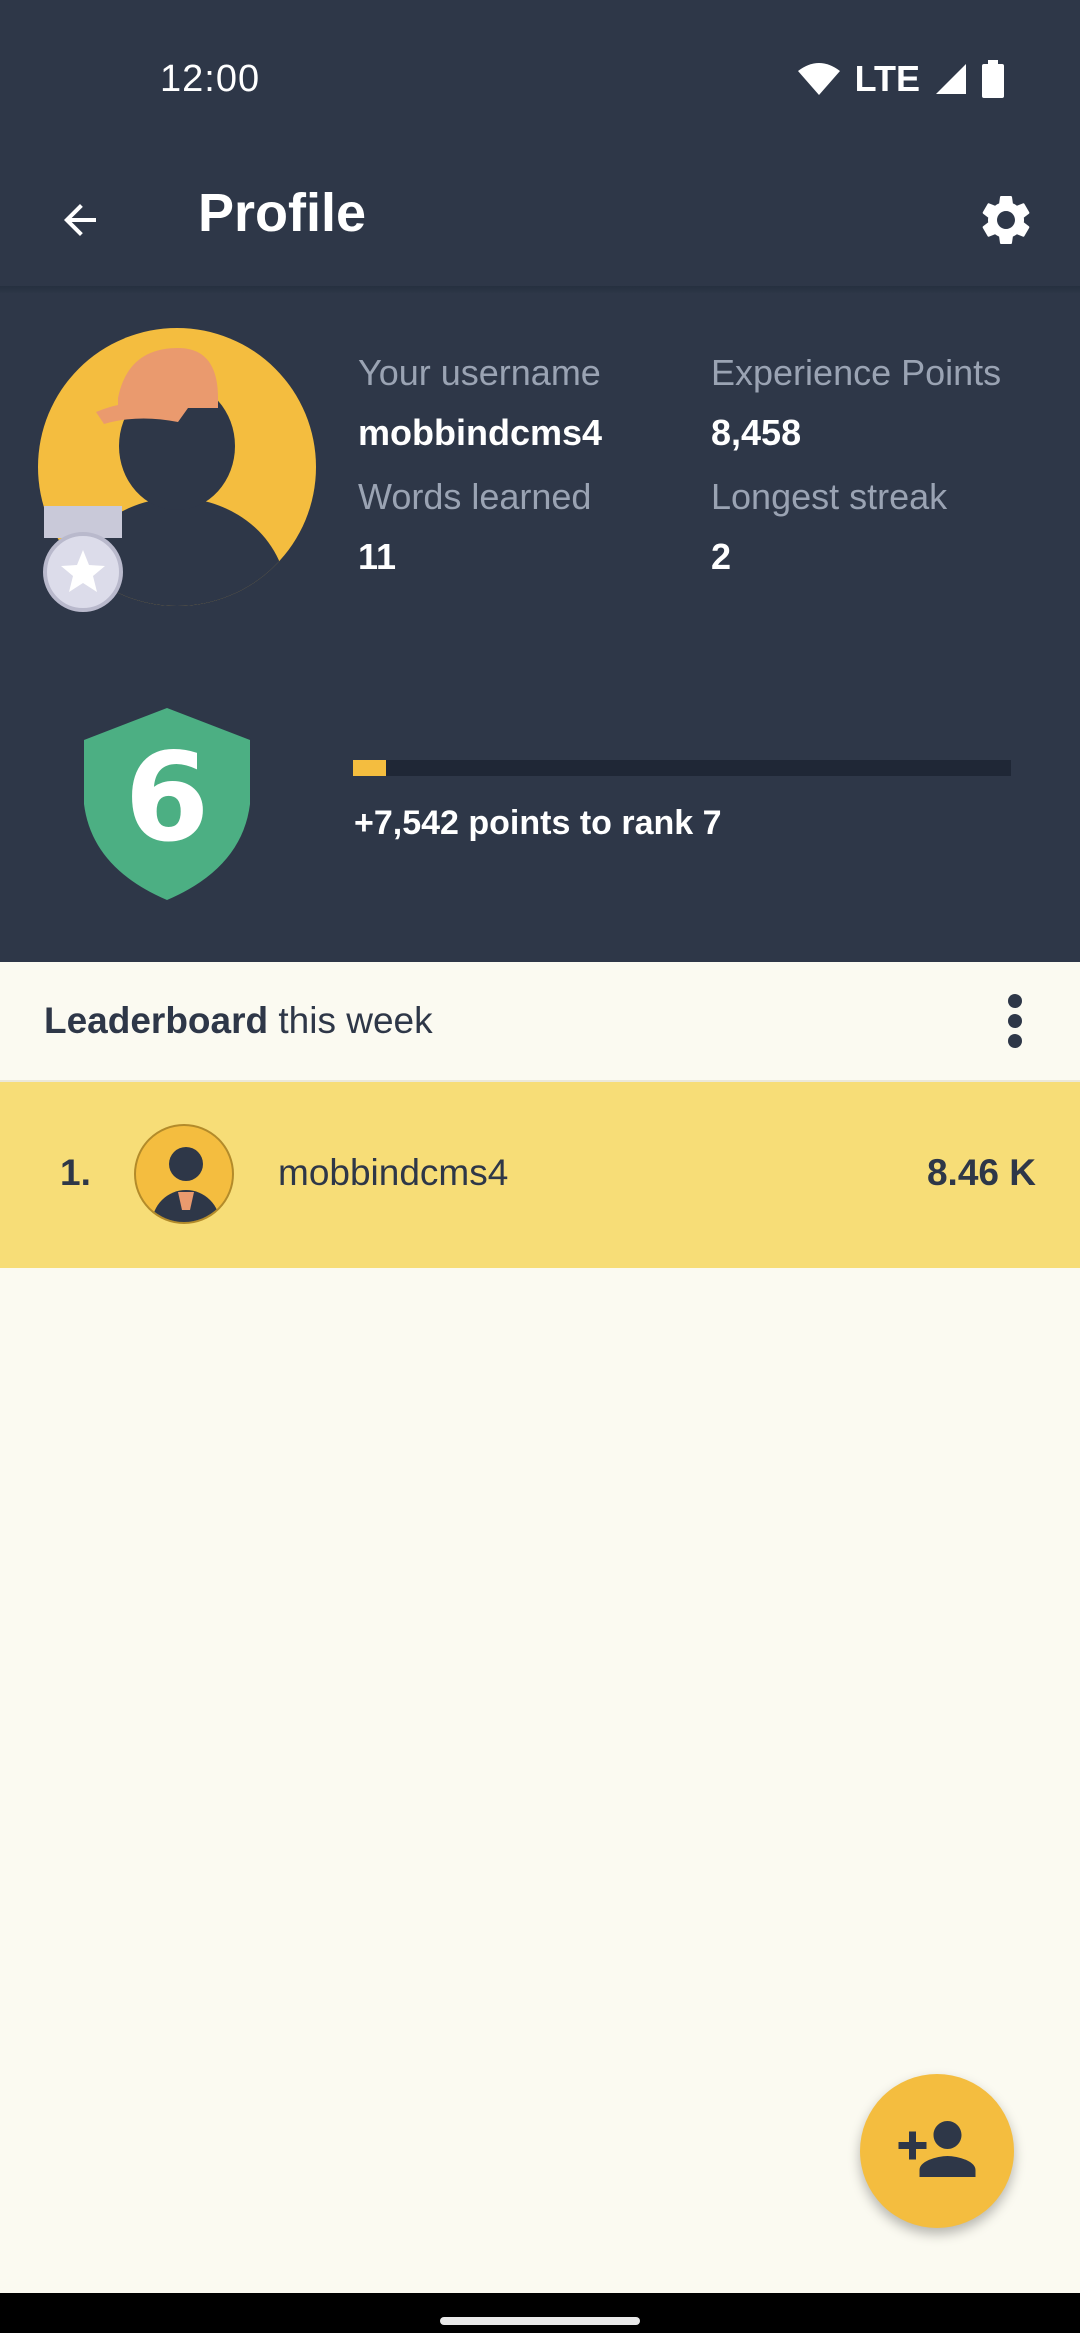 The image size is (1080, 2333). What do you see at coordinates (540, 228) in the screenshot?
I see `app-bar: Profile` at bounding box center [540, 228].